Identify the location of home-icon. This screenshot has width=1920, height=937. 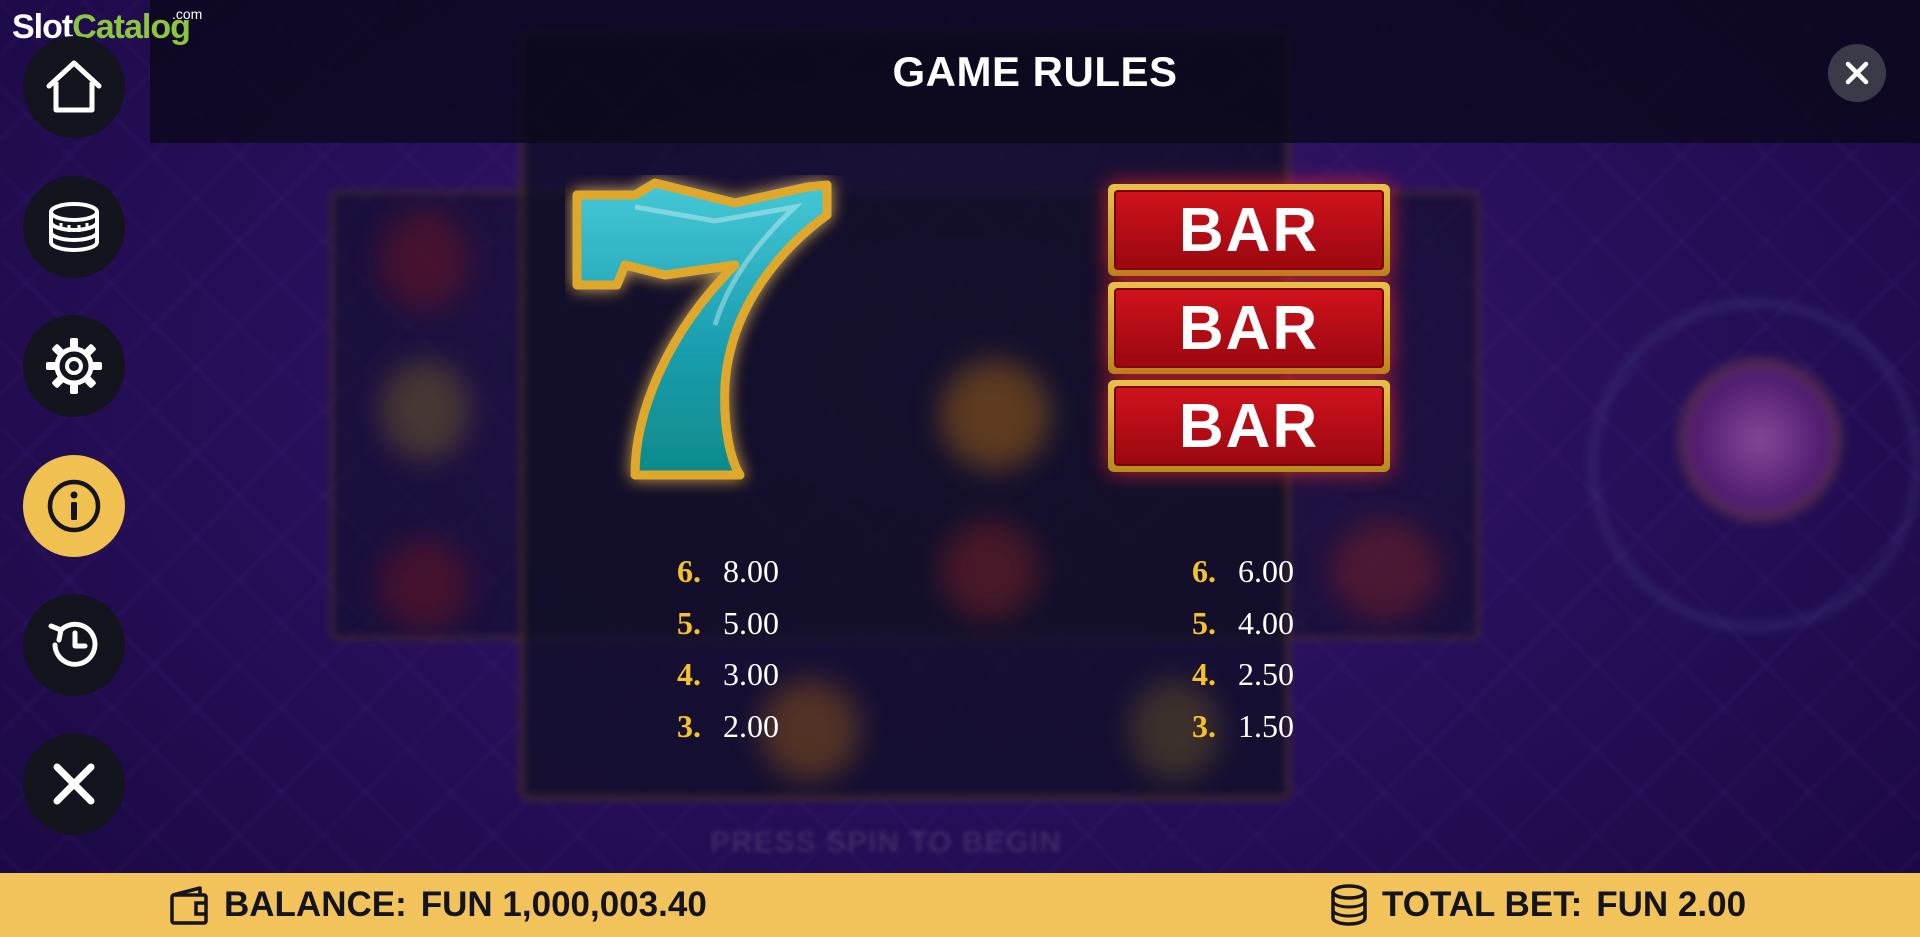
(74, 86).